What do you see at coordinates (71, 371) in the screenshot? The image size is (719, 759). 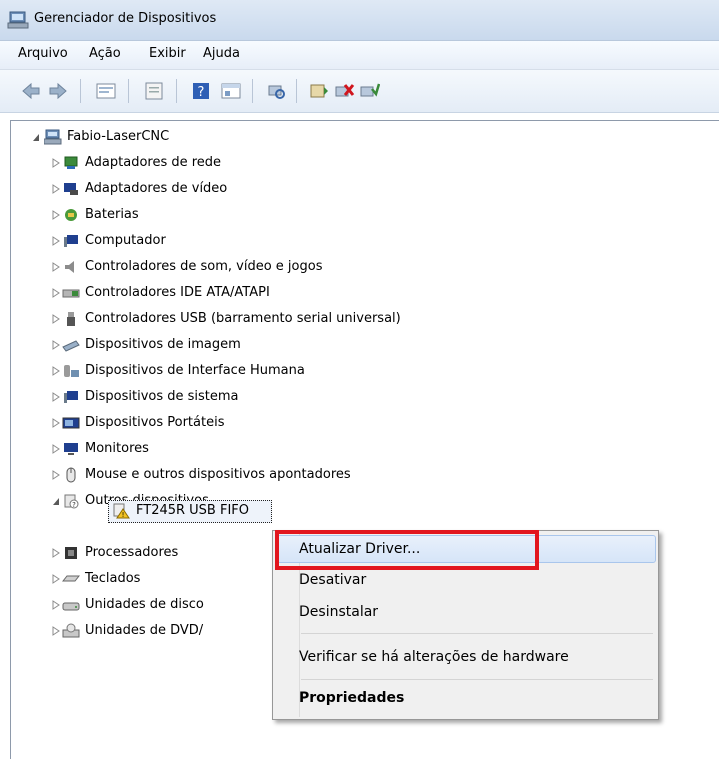 I see `hid-icon` at bounding box center [71, 371].